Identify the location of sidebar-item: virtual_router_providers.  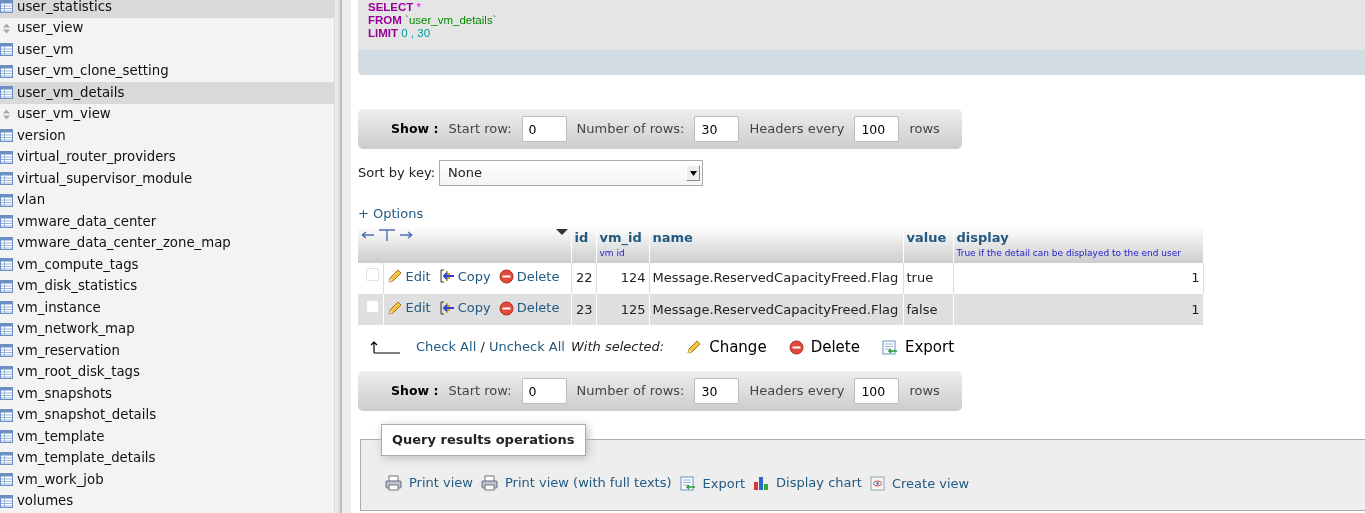
(167, 157).